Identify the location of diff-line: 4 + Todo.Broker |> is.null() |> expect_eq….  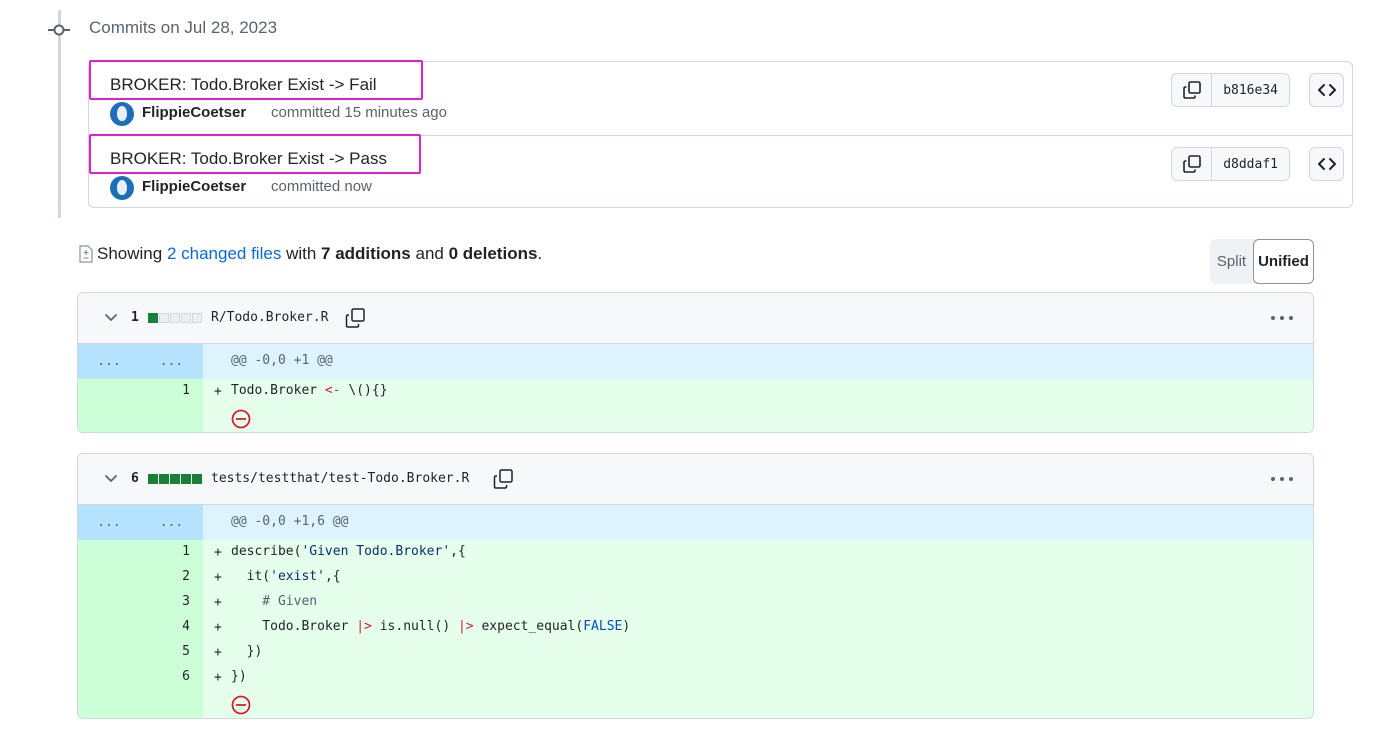
(695, 627).